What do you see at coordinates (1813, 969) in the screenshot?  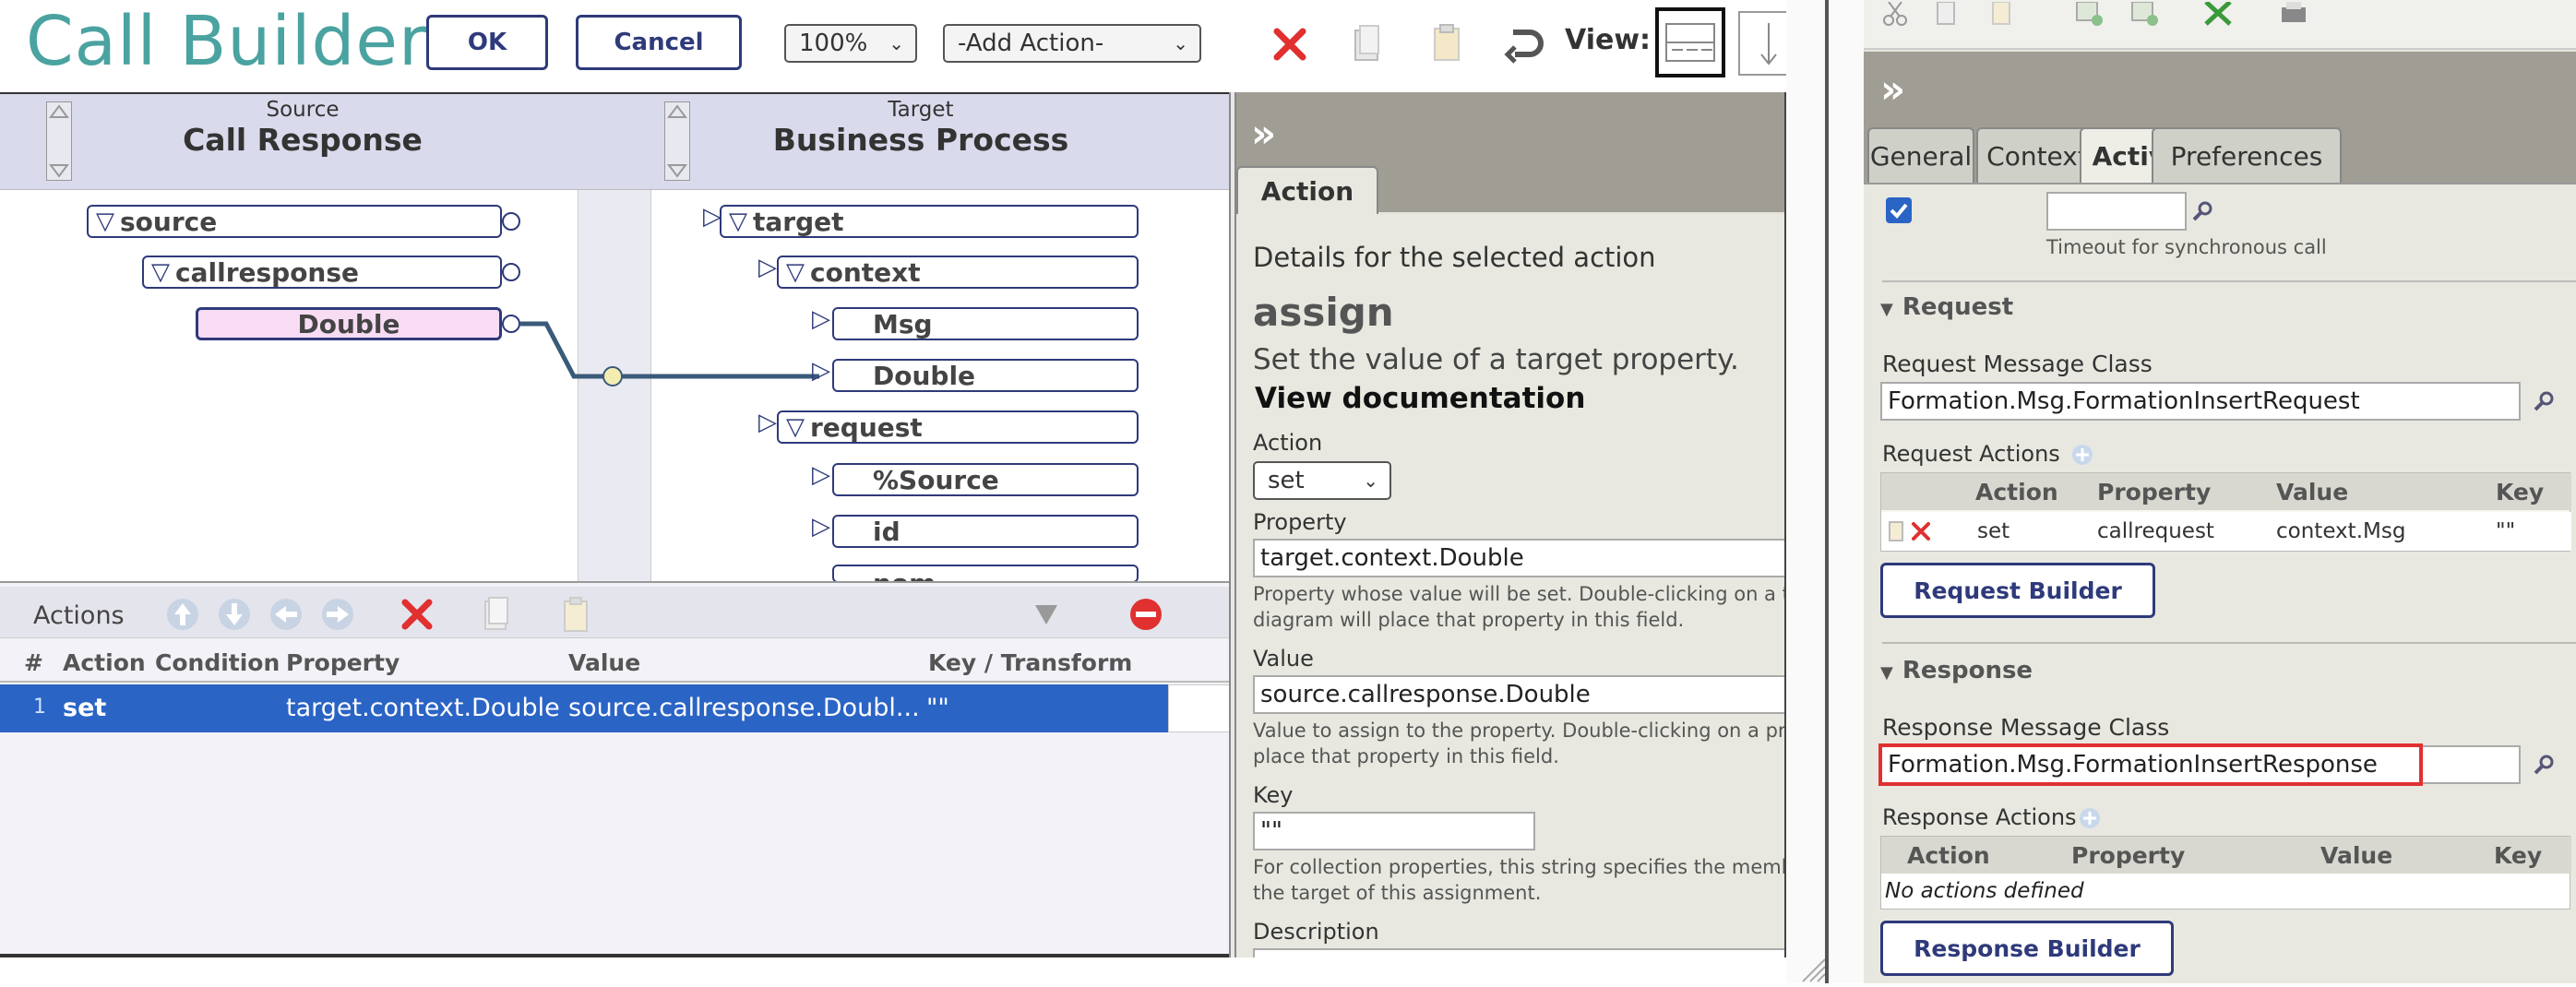 I see `resize-handle-icon` at bounding box center [1813, 969].